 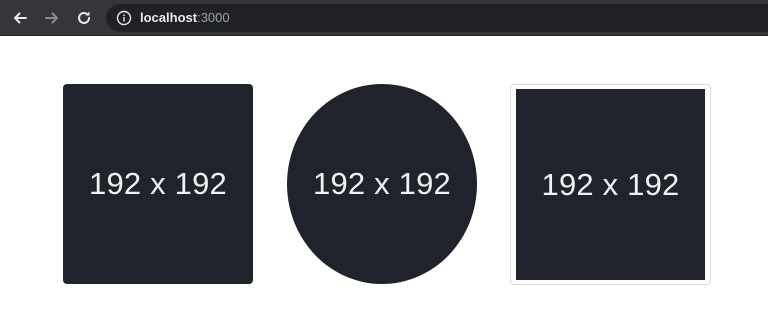 I want to click on url-host: localhost, so click(x=169, y=17).